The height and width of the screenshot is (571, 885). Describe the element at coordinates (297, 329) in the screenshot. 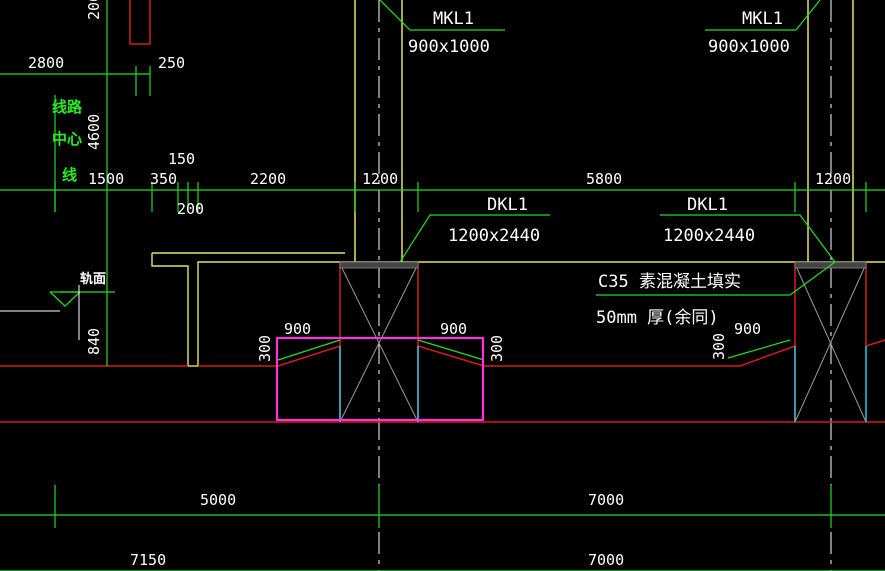

I see `pit-dim-900-left: 900` at that location.